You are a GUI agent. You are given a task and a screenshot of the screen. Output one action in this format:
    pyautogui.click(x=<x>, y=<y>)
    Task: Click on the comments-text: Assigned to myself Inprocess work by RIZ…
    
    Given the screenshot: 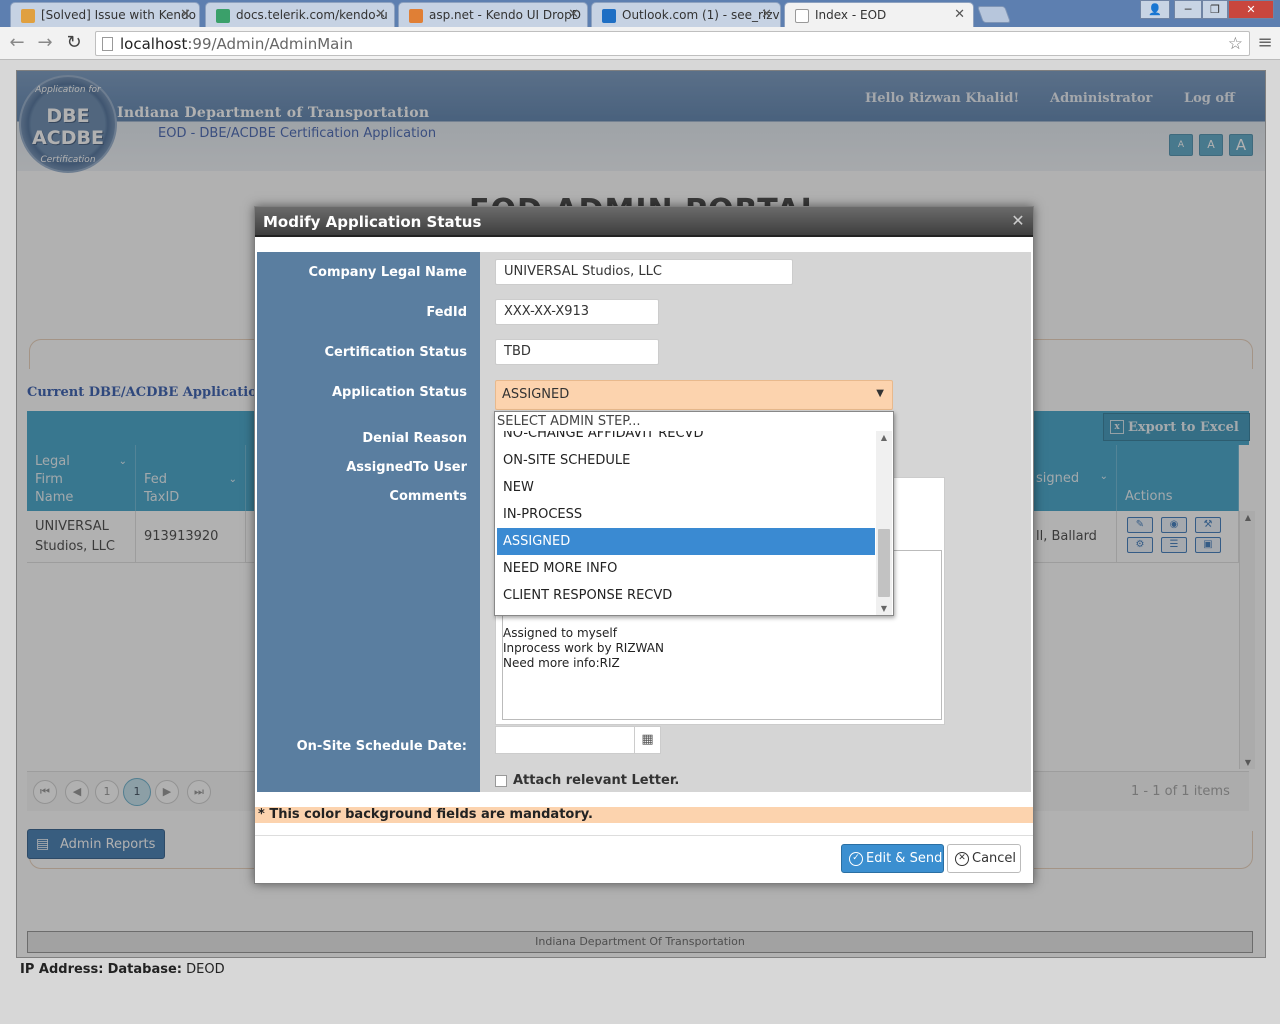 What is the action you would take?
    pyautogui.click(x=583, y=648)
    